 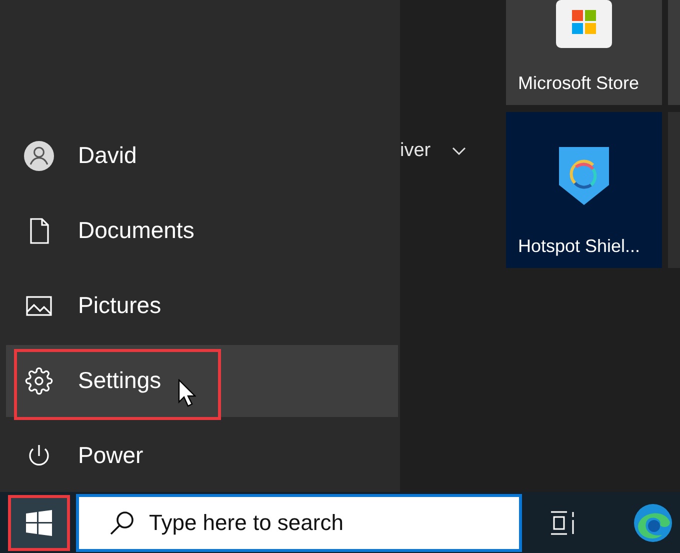 I want to click on app-group-header: iver, so click(x=453, y=151).